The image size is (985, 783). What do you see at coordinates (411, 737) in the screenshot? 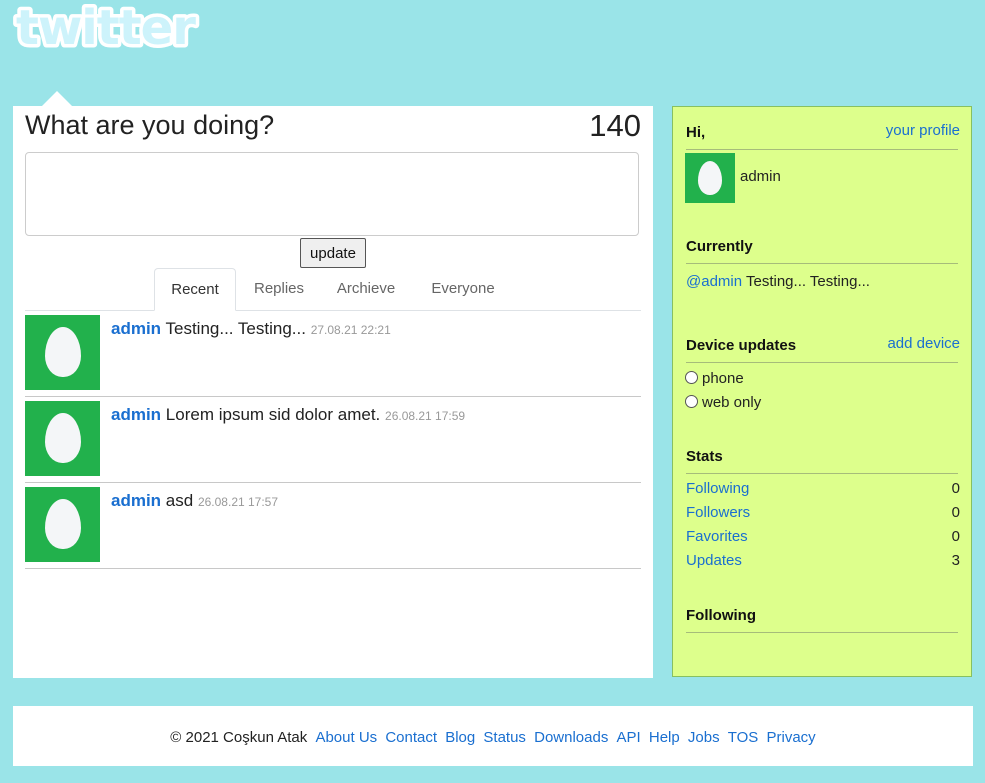
I see `footer-link-contact: Contact` at bounding box center [411, 737].